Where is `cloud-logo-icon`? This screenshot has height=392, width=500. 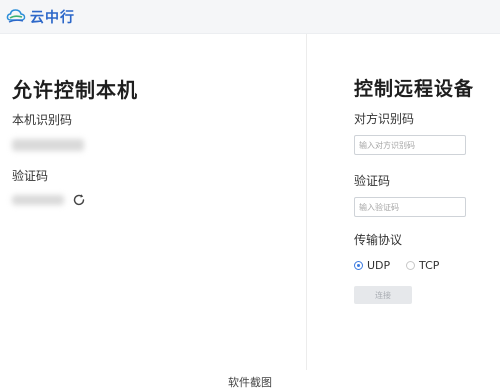
cloud-logo-icon is located at coordinates (16, 16).